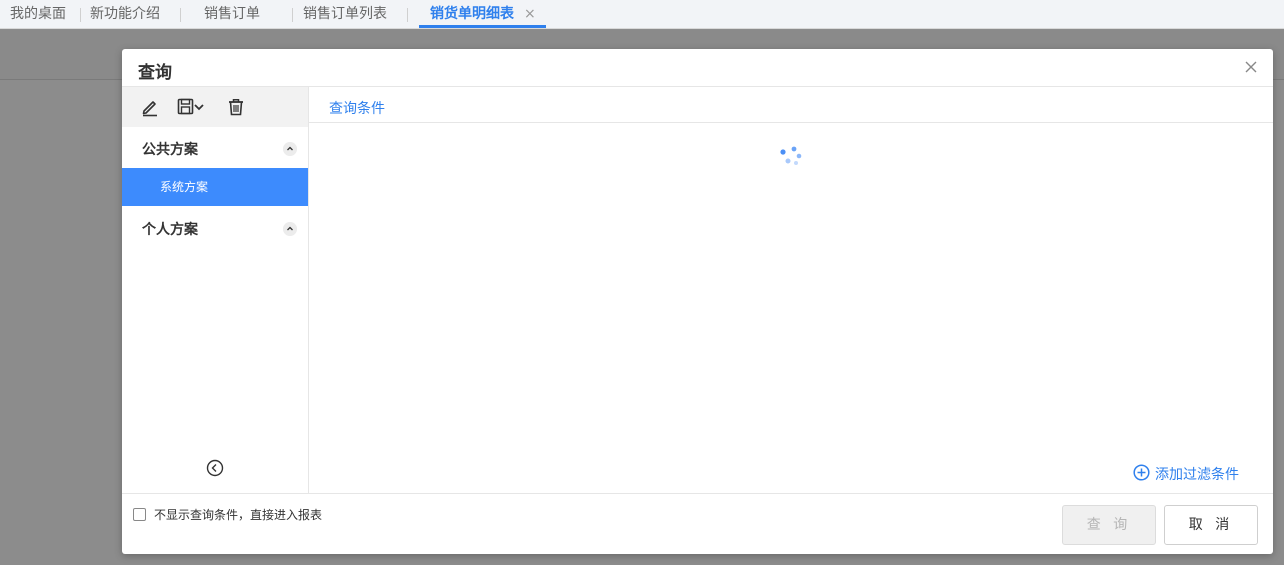 This screenshot has height=565, width=1284. What do you see at coordinates (170, 229) in the screenshot?
I see `personal-schemes-header: 个人方案` at bounding box center [170, 229].